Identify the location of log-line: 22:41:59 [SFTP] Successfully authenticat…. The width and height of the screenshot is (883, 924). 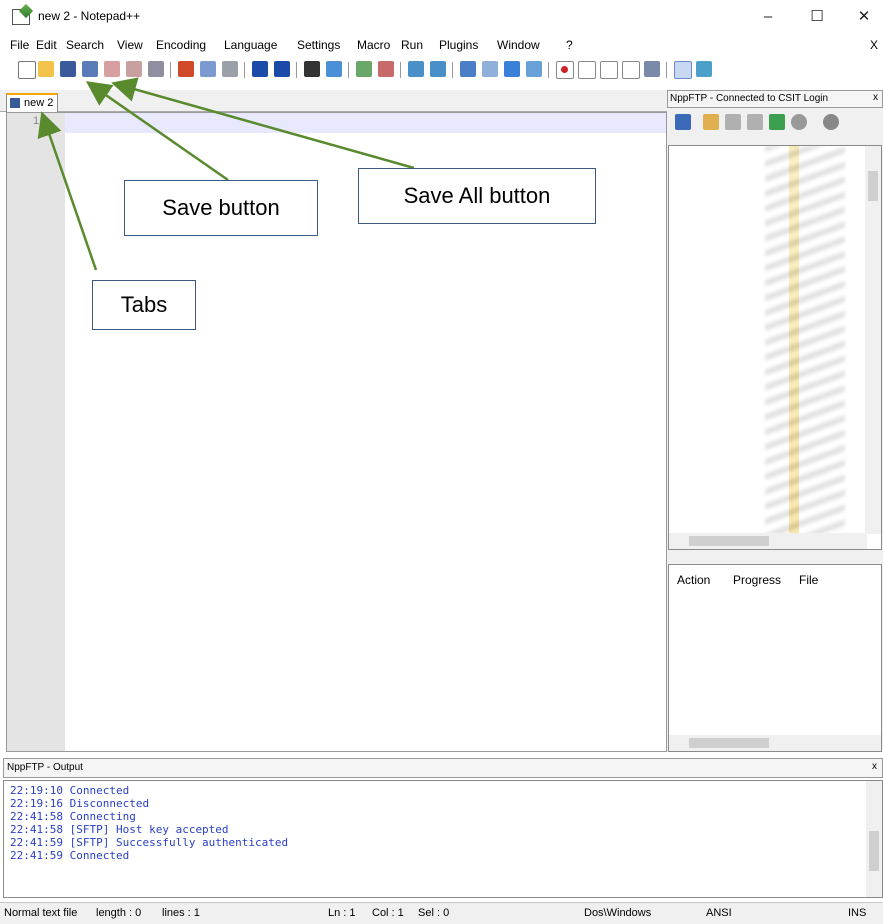
(149, 842).